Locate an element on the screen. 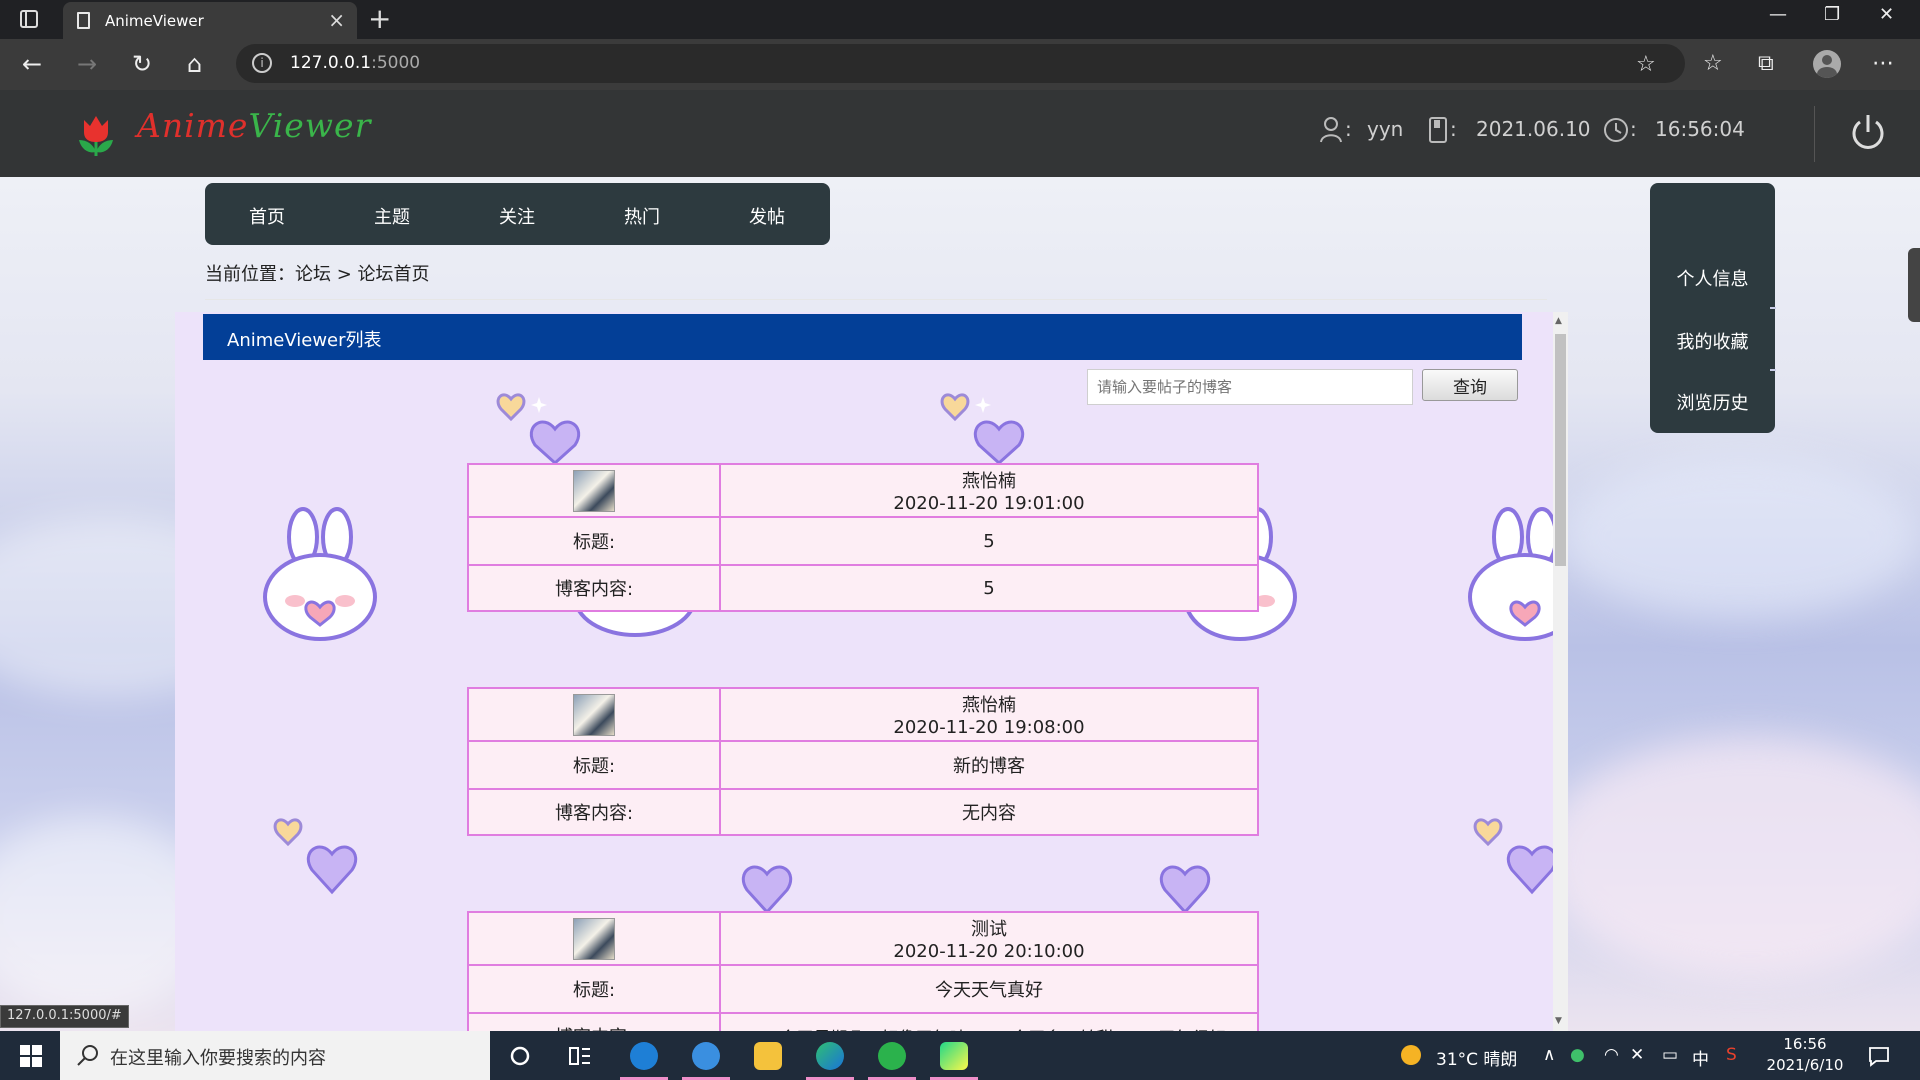  header-divider is located at coordinates (1814, 134).